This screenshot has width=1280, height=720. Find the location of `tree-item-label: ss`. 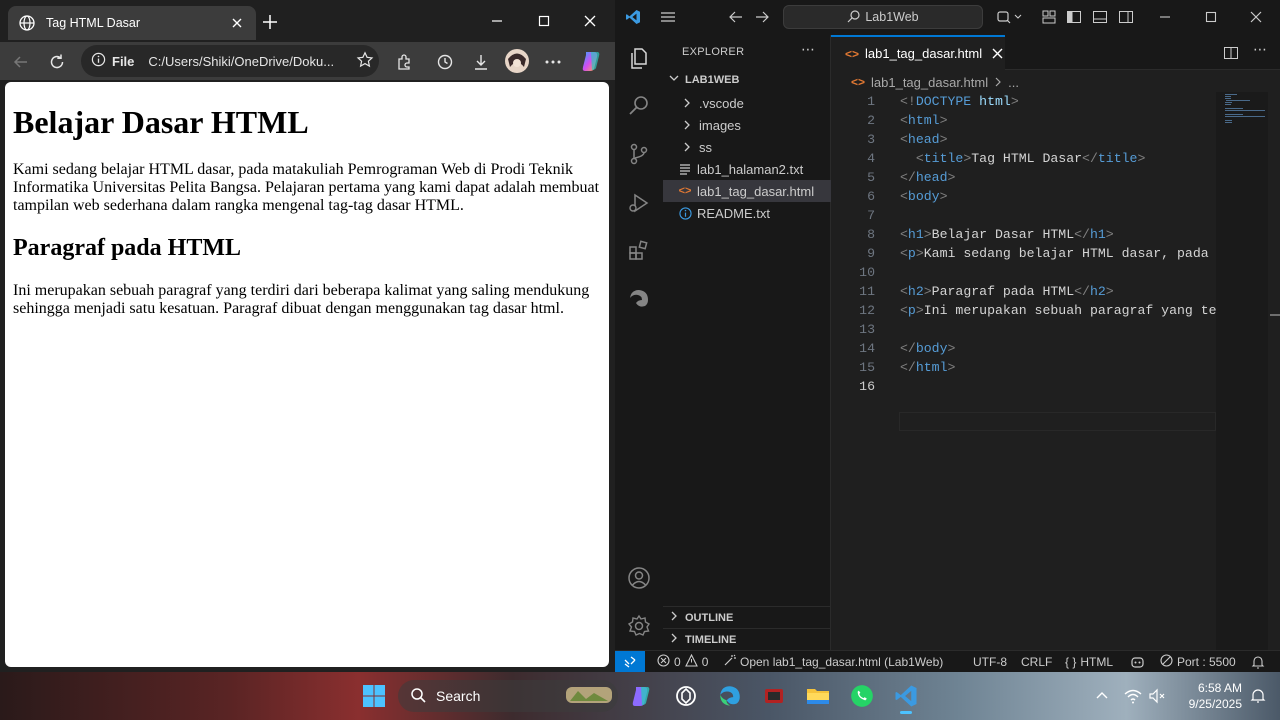

tree-item-label: ss is located at coordinates (705, 147).